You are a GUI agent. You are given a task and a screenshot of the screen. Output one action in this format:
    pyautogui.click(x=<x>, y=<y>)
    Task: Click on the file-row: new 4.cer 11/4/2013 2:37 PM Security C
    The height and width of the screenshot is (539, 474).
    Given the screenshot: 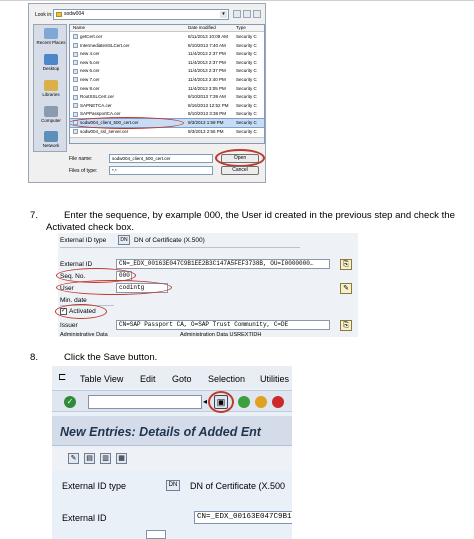 What is the action you would take?
    pyautogui.click(x=167, y=54)
    